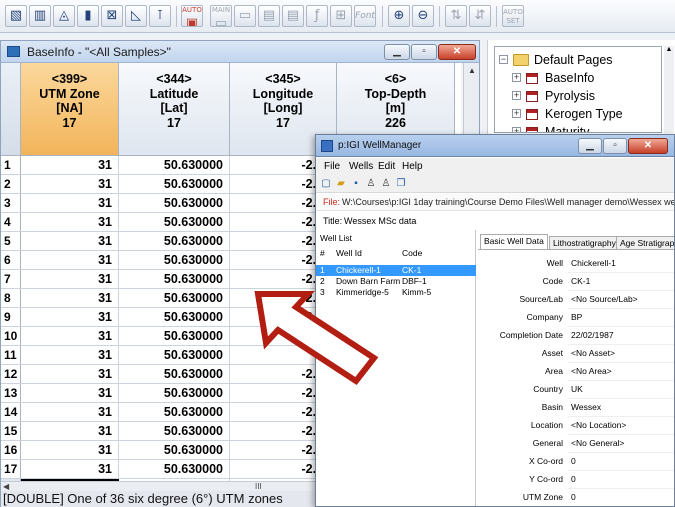 The height and width of the screenshot is (507, 675). Describe the element at coordinates (648, 146) in the screenshot. I see `wm-close-button: ✕` at that location.